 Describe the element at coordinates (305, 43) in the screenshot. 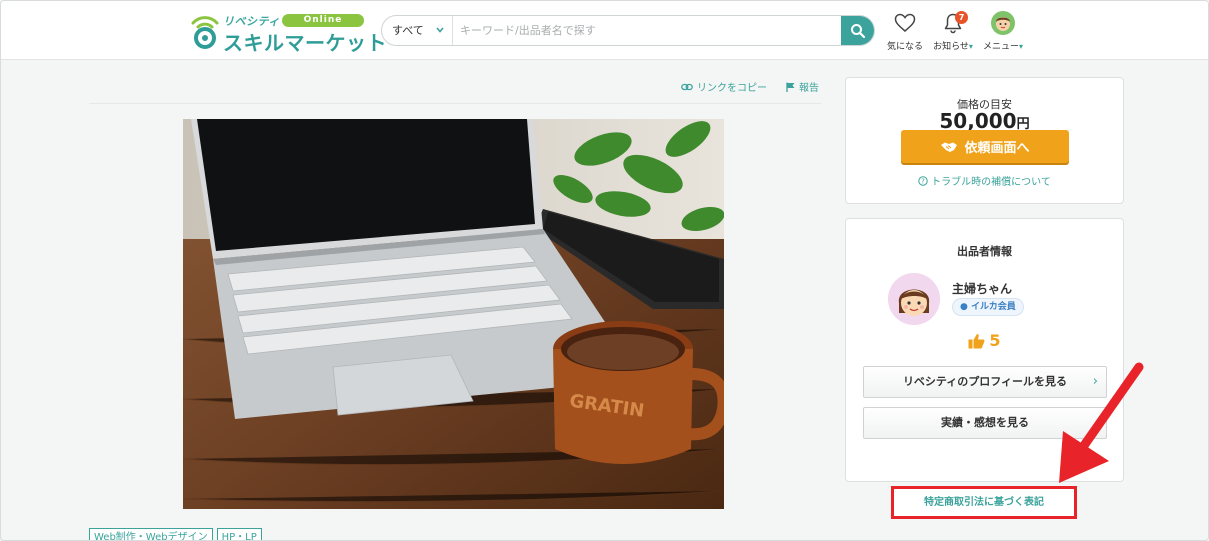

I see `logo-main-text: スキルマーケット` at that location.